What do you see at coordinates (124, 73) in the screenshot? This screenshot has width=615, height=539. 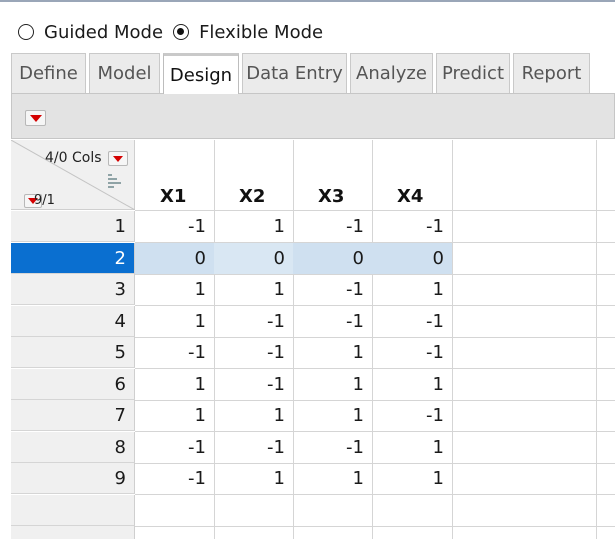 I see `tab-model: Model` at bounding box center [124, 73].